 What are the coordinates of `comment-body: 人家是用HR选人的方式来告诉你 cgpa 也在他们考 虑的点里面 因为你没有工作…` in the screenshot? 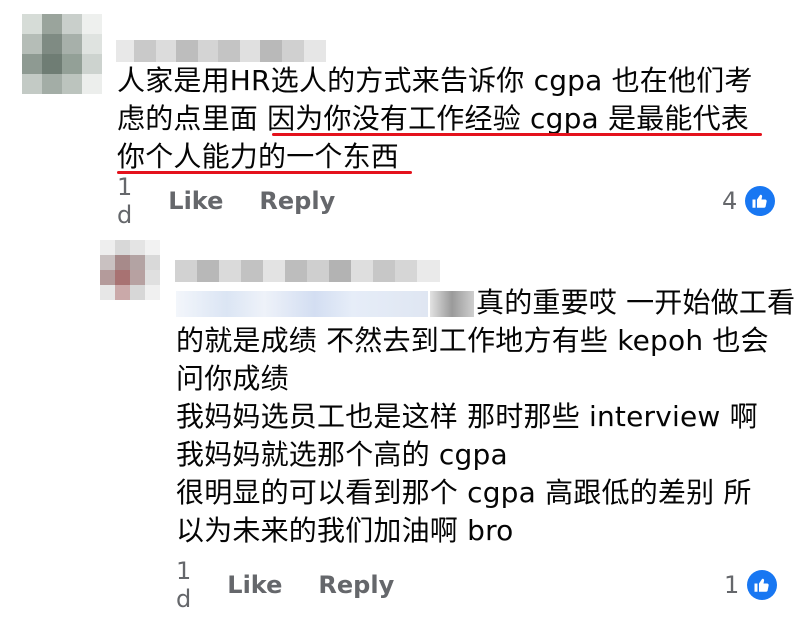 It's located at (435, 119).